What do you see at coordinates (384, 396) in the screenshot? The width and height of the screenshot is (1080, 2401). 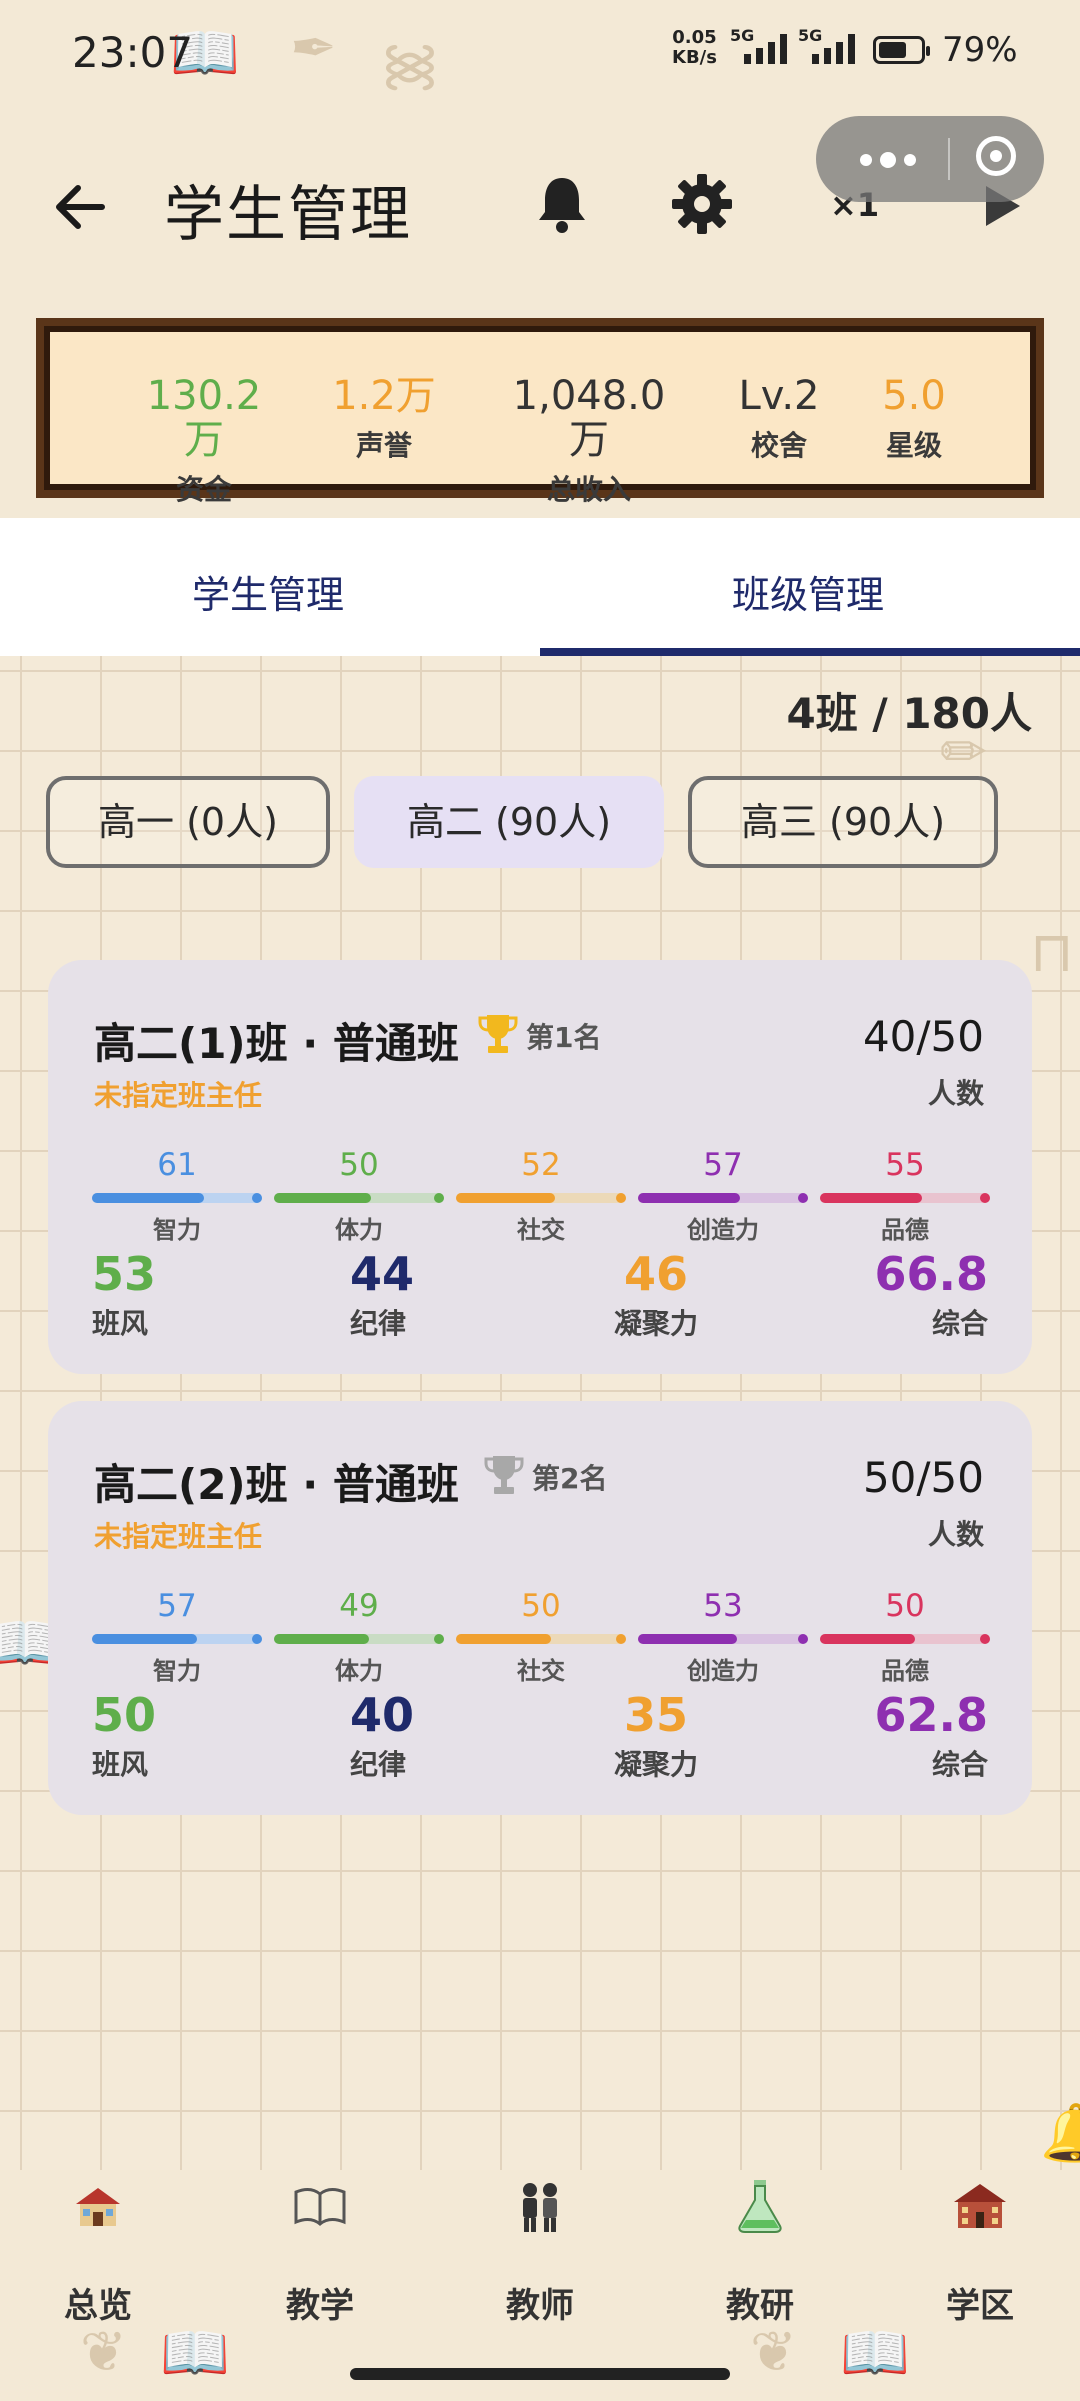 I see `resource-value: 1.2万` at bounding box center [384, 396].